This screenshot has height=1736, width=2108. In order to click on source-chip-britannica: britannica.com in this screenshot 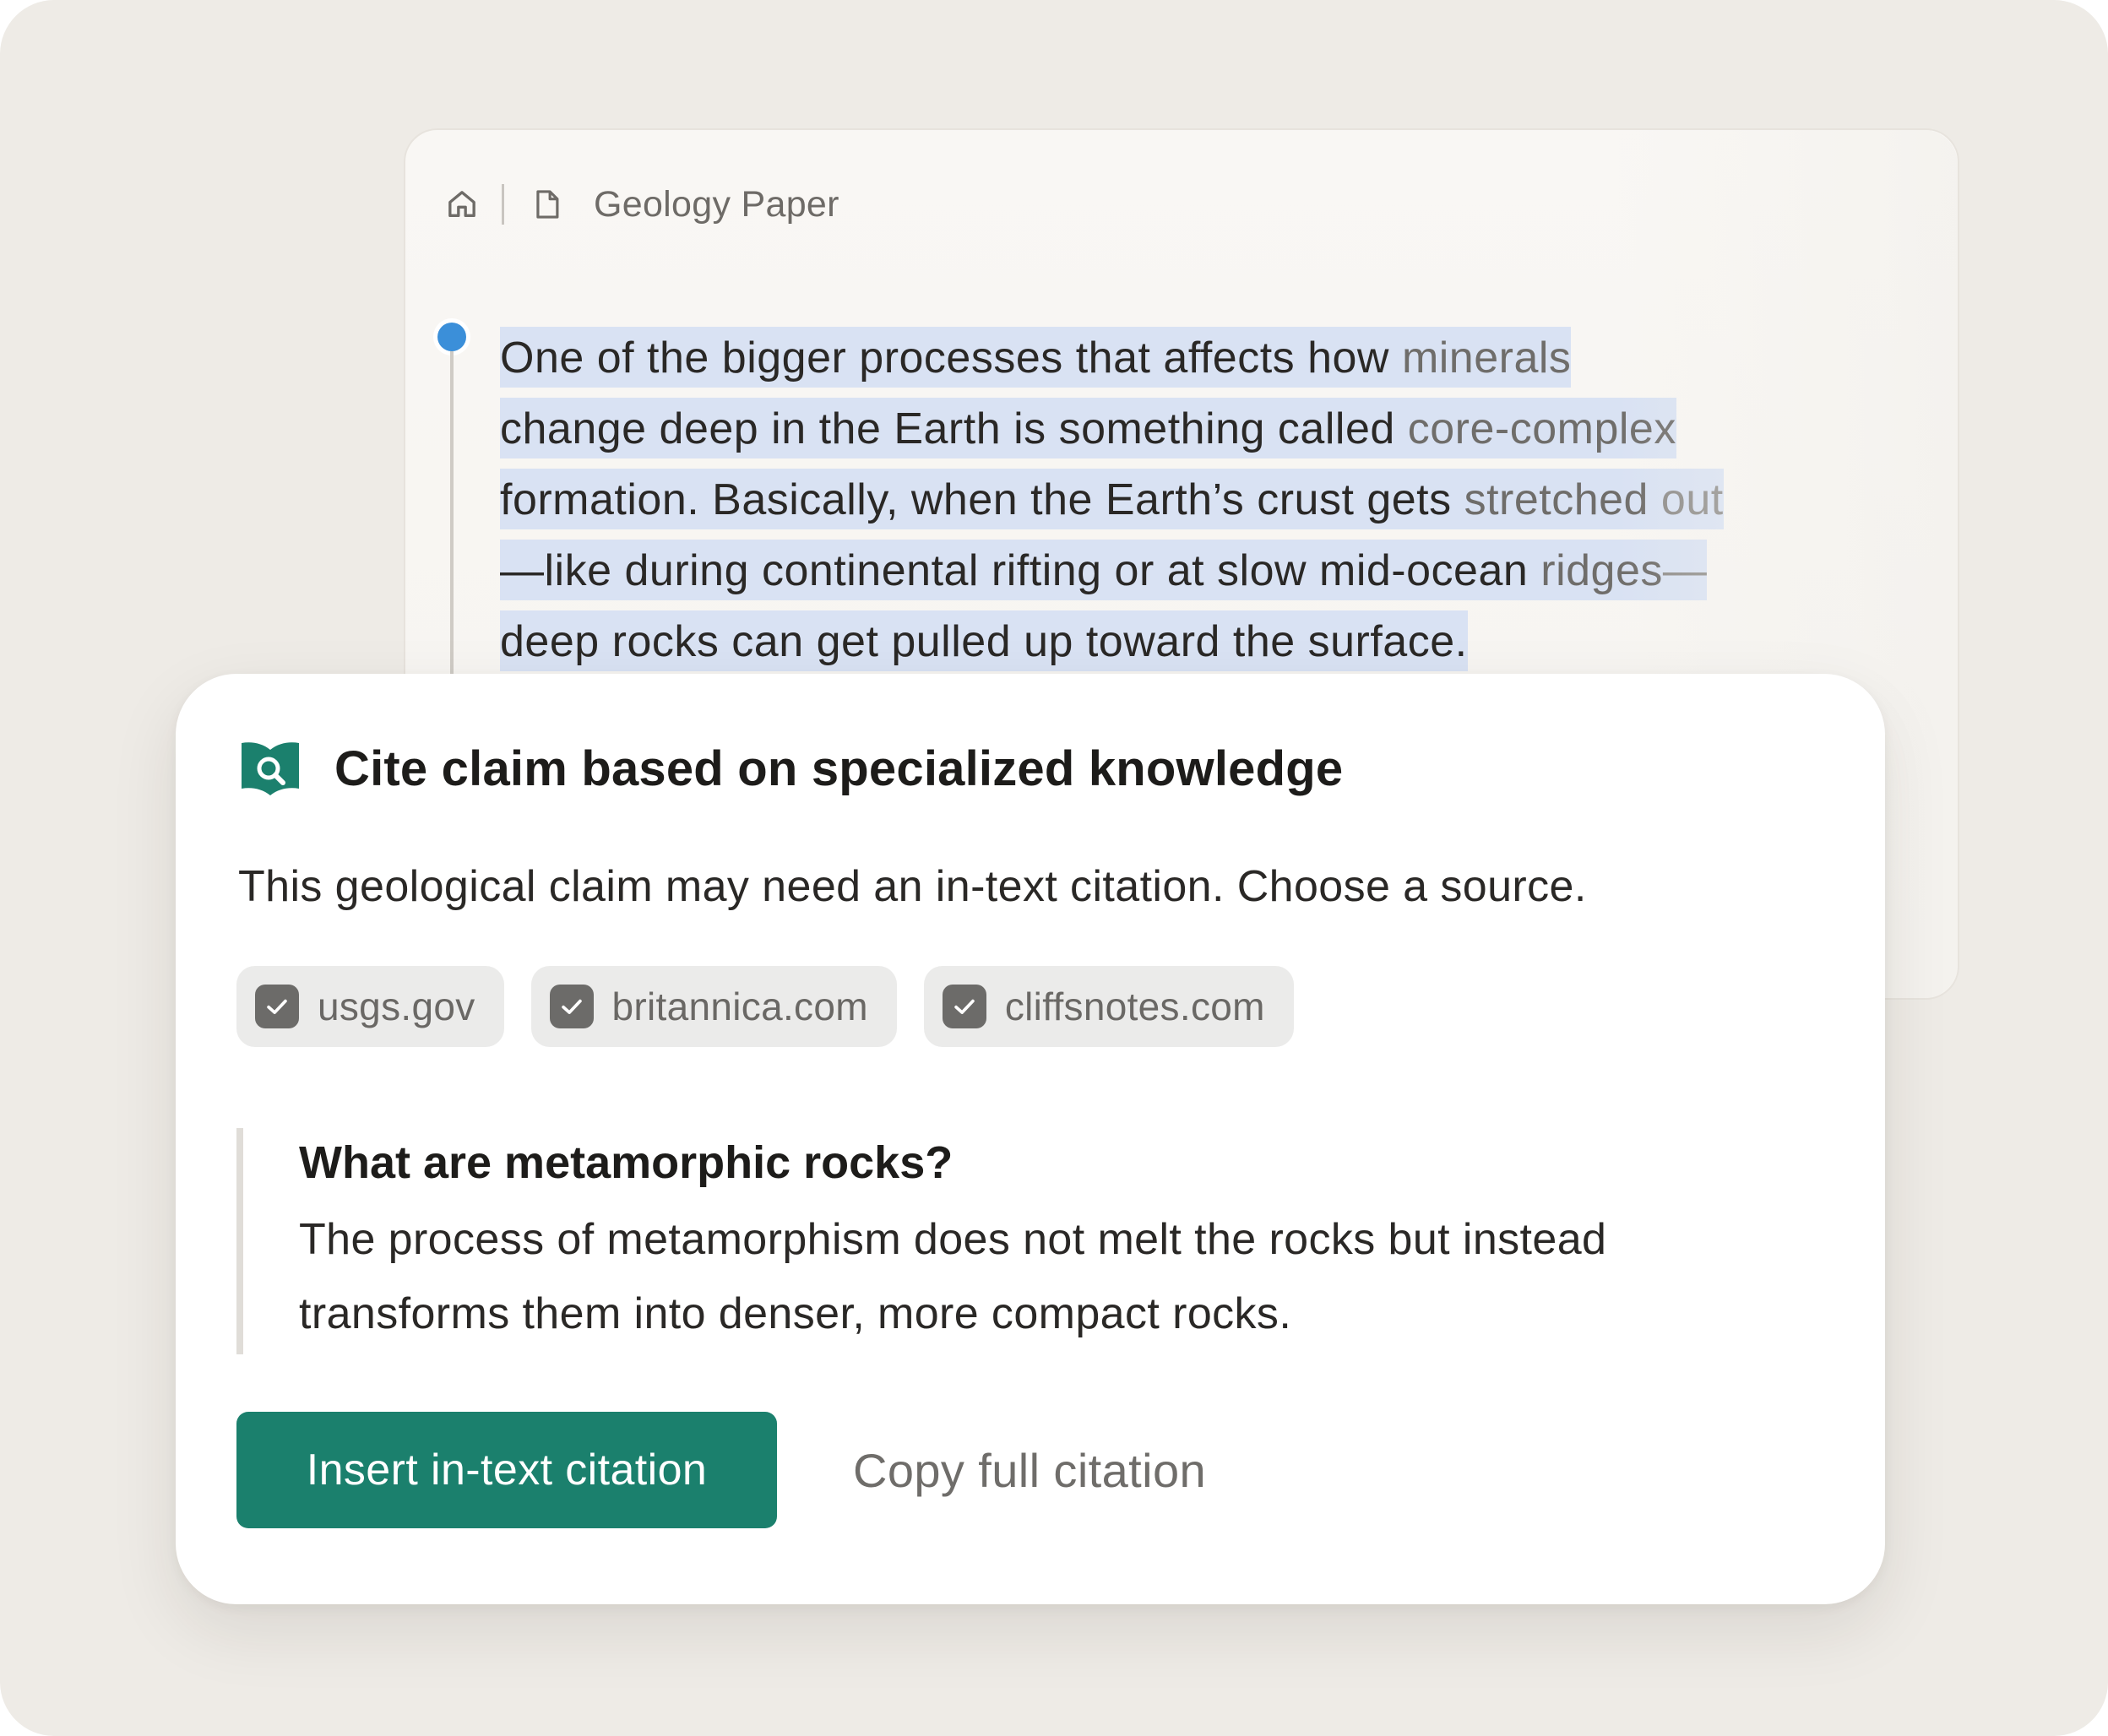, I will do `click(713, 1006)`.